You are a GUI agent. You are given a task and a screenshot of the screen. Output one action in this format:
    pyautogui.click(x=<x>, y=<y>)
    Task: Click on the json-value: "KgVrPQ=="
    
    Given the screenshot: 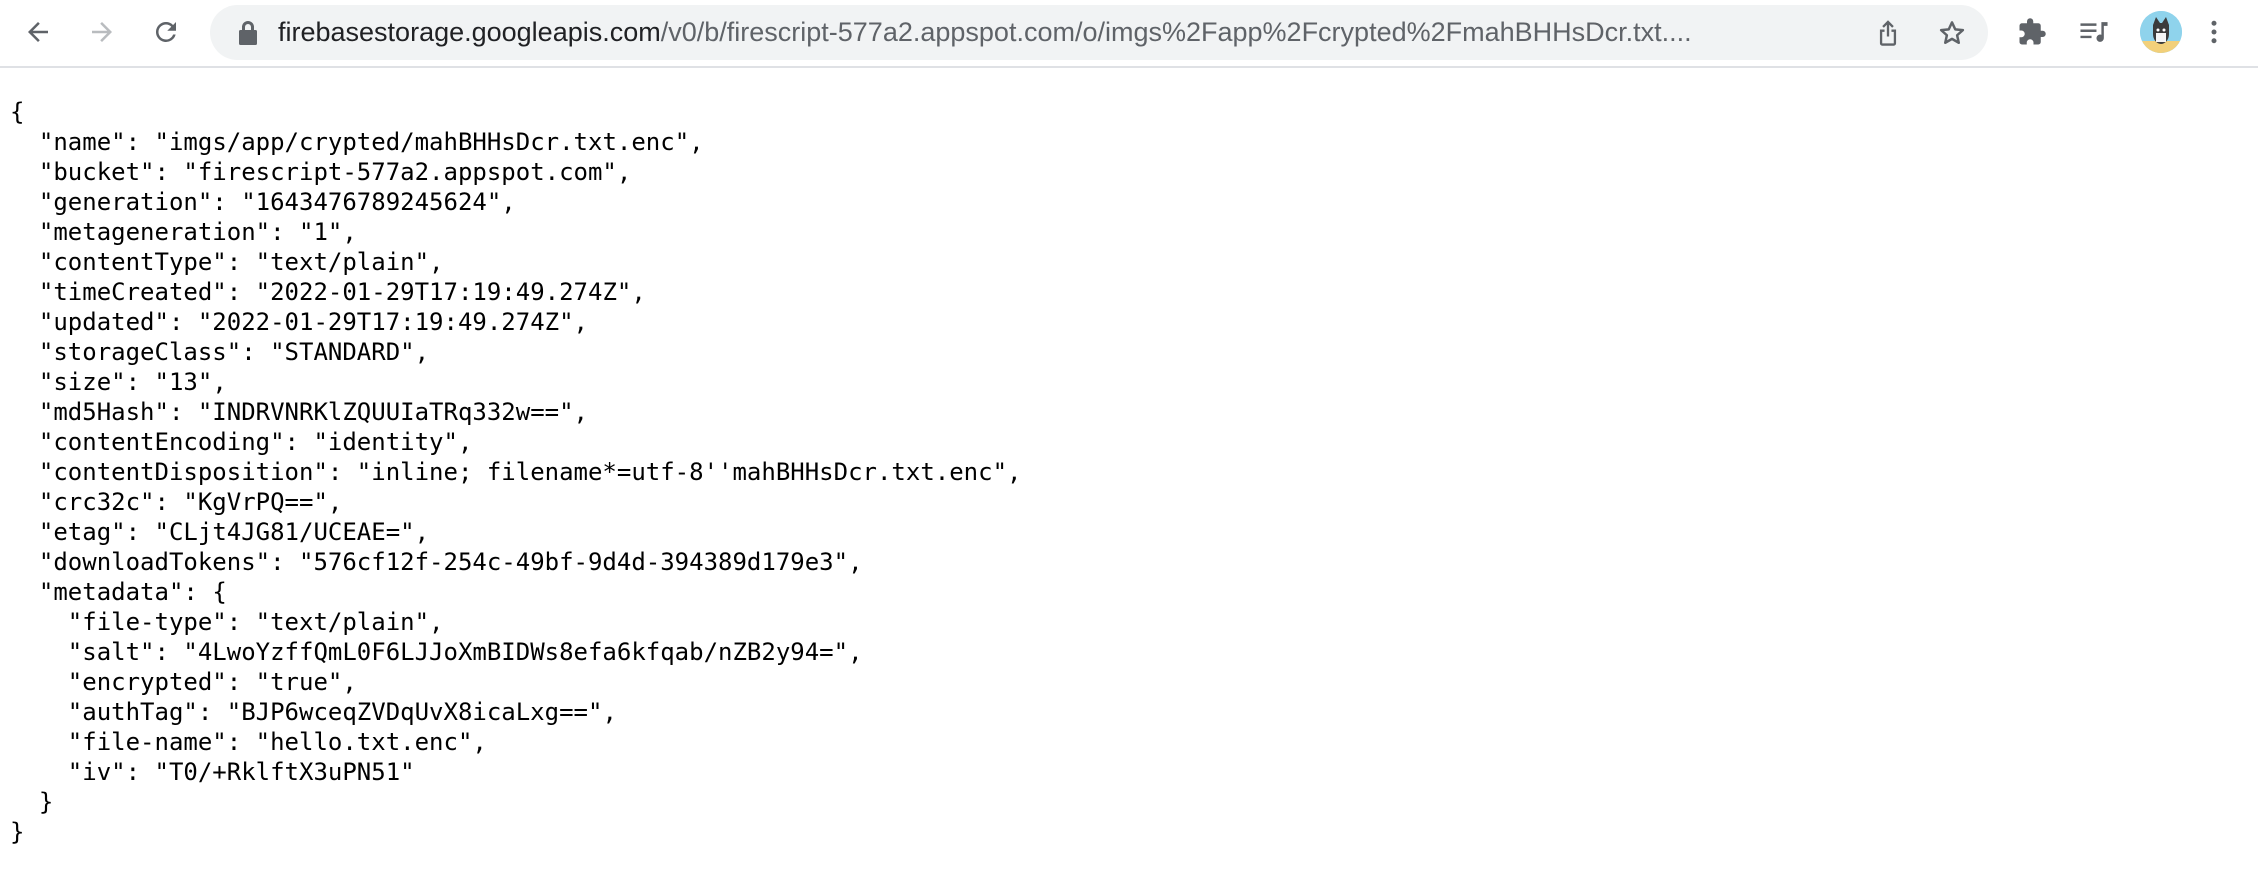 What is the action you would take?
    pyautogui.click(x=255, y=502)
    